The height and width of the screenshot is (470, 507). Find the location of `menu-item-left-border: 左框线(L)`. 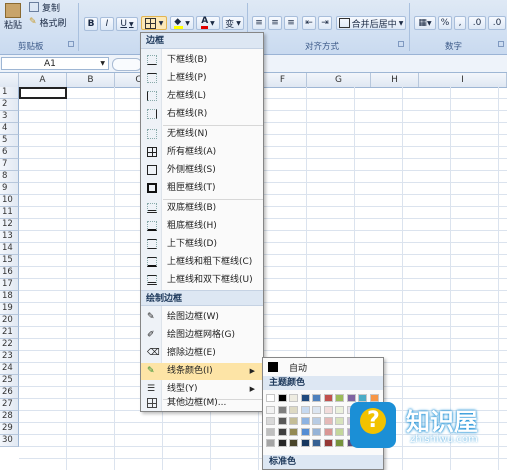

menu-item-left-border: 左框线(L) is located at coordinates (202, 96).